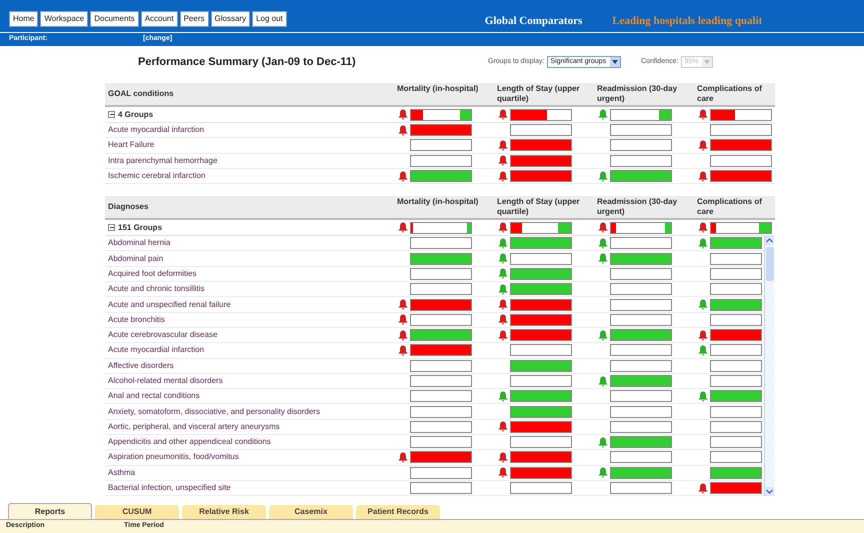  What do you see at coordinates (250, 412) in the screenshot?
I see `condition-link: Anxiety, somatoform, dissociative, and personality disorders` at bounding box center [250, 412].